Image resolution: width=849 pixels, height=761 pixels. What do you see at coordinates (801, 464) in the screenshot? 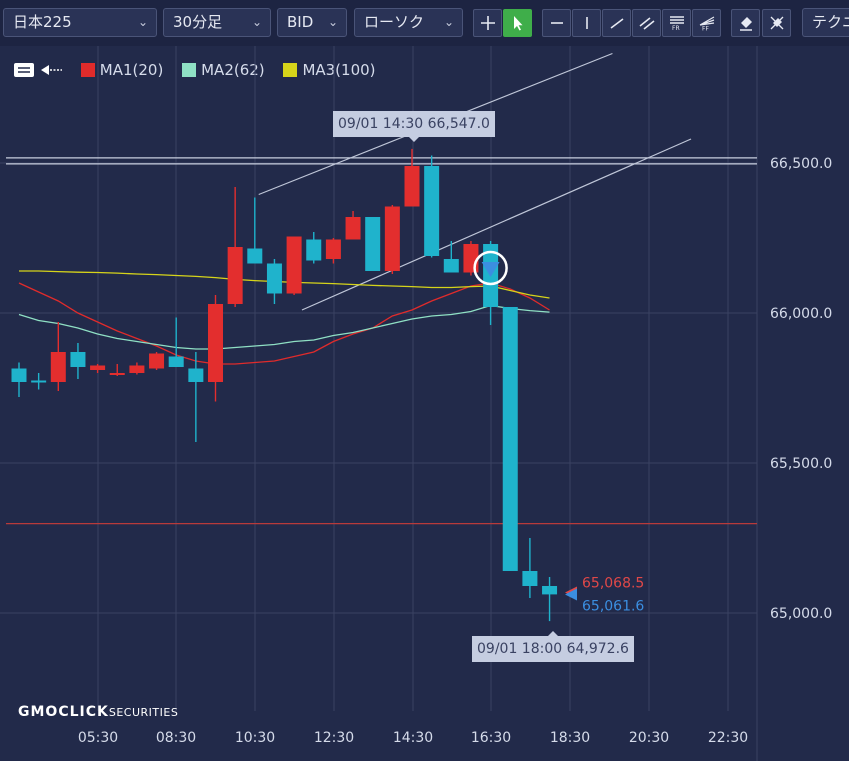
I see `y-tick-label: 65,500.0` at bounding box center [801, 464].